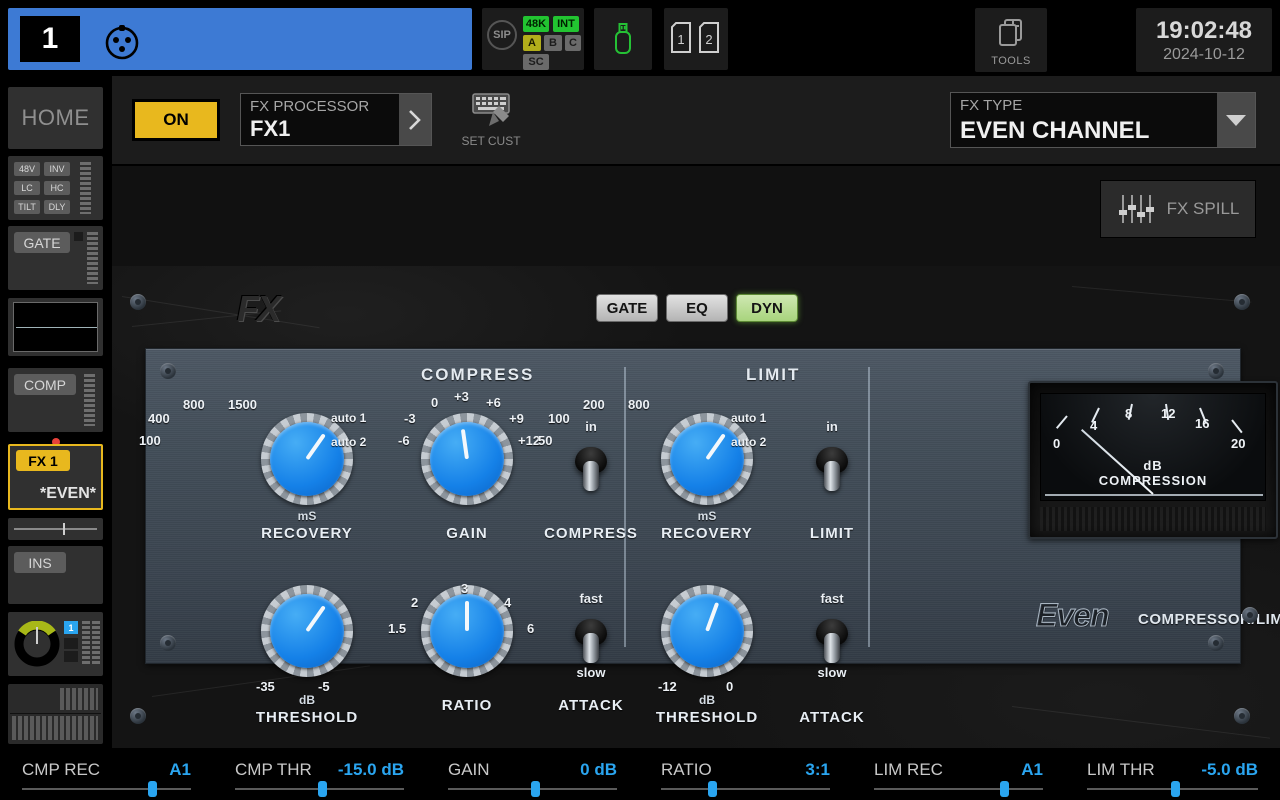 Image resolution: width=1280 pixels, height=800 pixels. I want to click on fx-processor-selector: FX PROCESSOR FX1, so click(336, 119).